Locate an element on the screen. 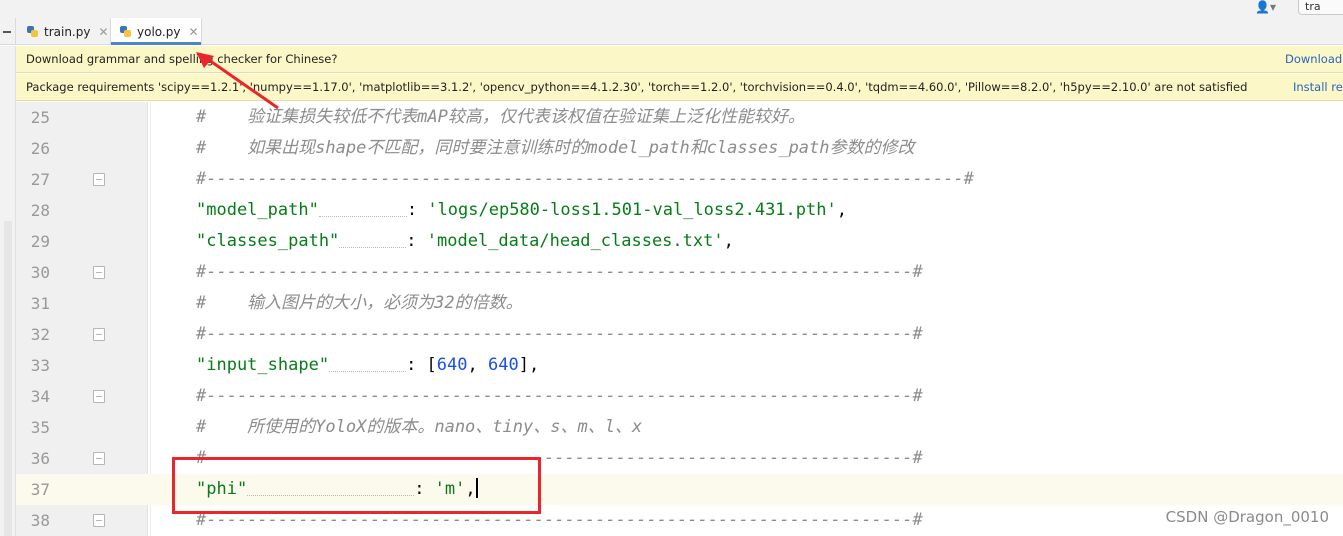  line-number: 37 is located at coordinates (40, 489).